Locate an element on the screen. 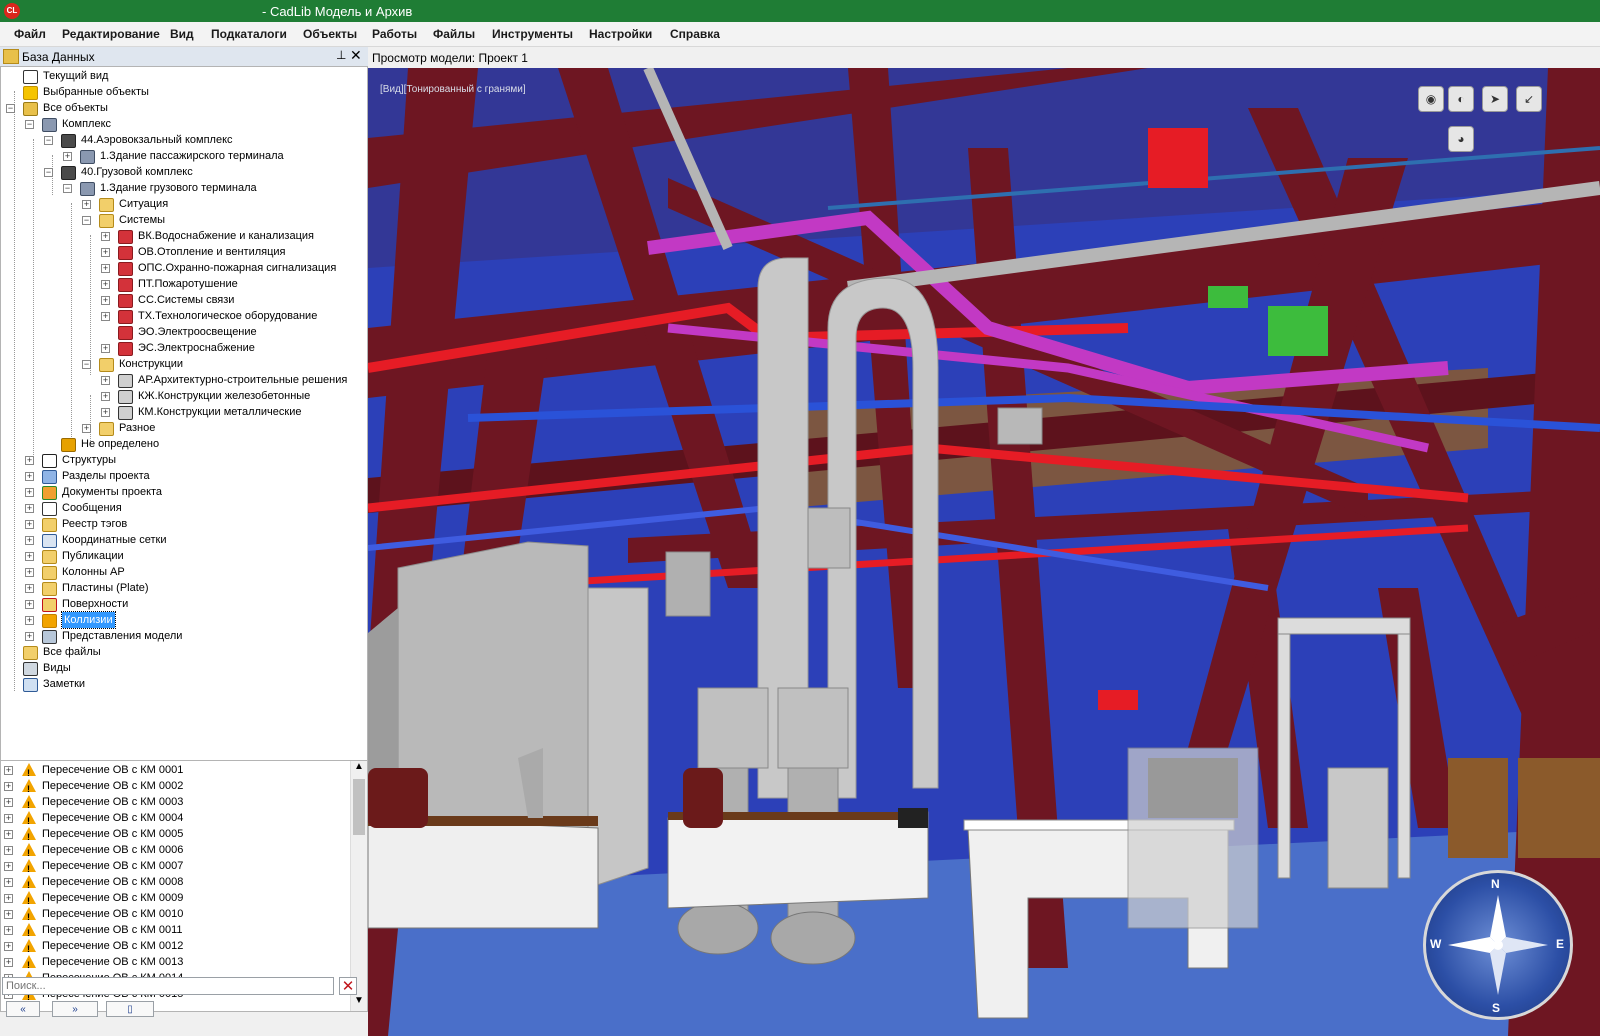 This screenshot has width=1600, height=1036. tree-item: + Реестр тэгов is located at coordinates (181, 524).